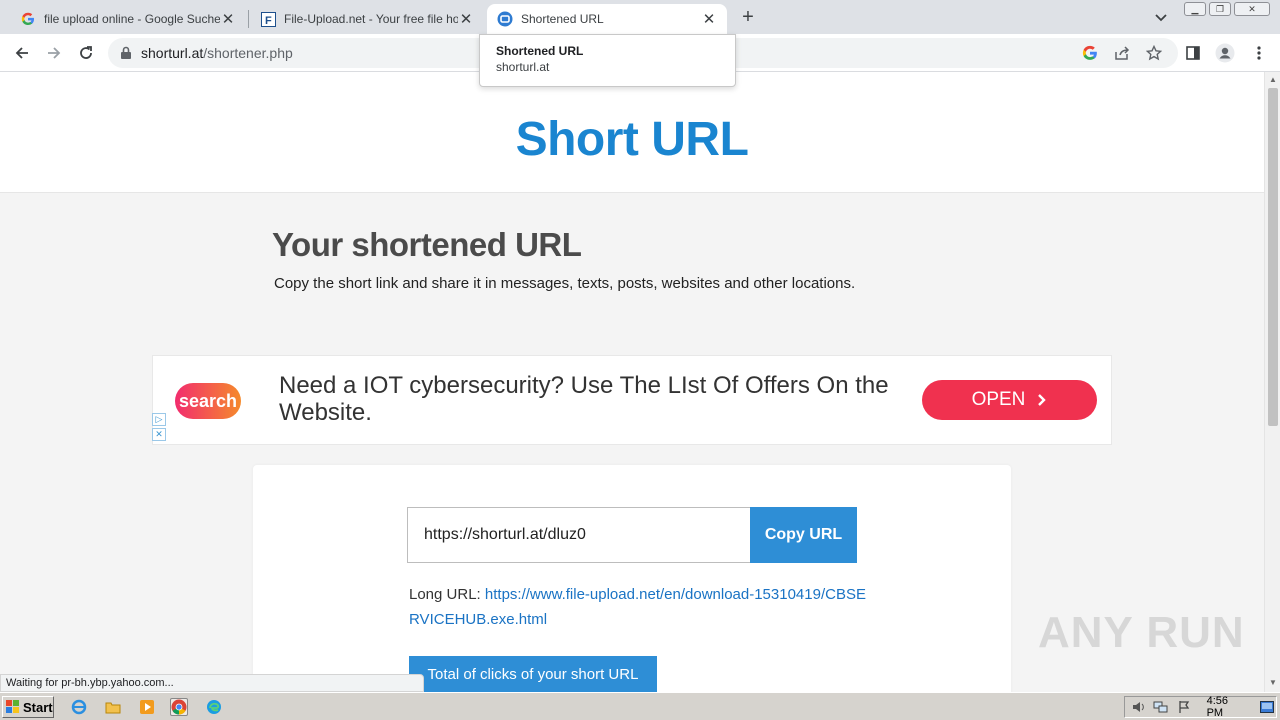  I want to click on ad-open-button: OPEN, so click(1009, 400).